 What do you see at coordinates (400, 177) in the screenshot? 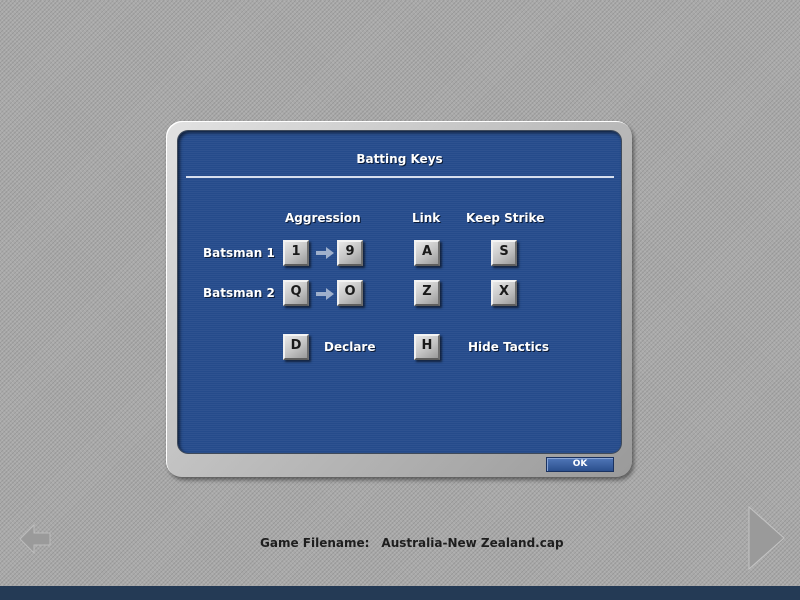
I see `title-divider` at bounding box center [400, 177].